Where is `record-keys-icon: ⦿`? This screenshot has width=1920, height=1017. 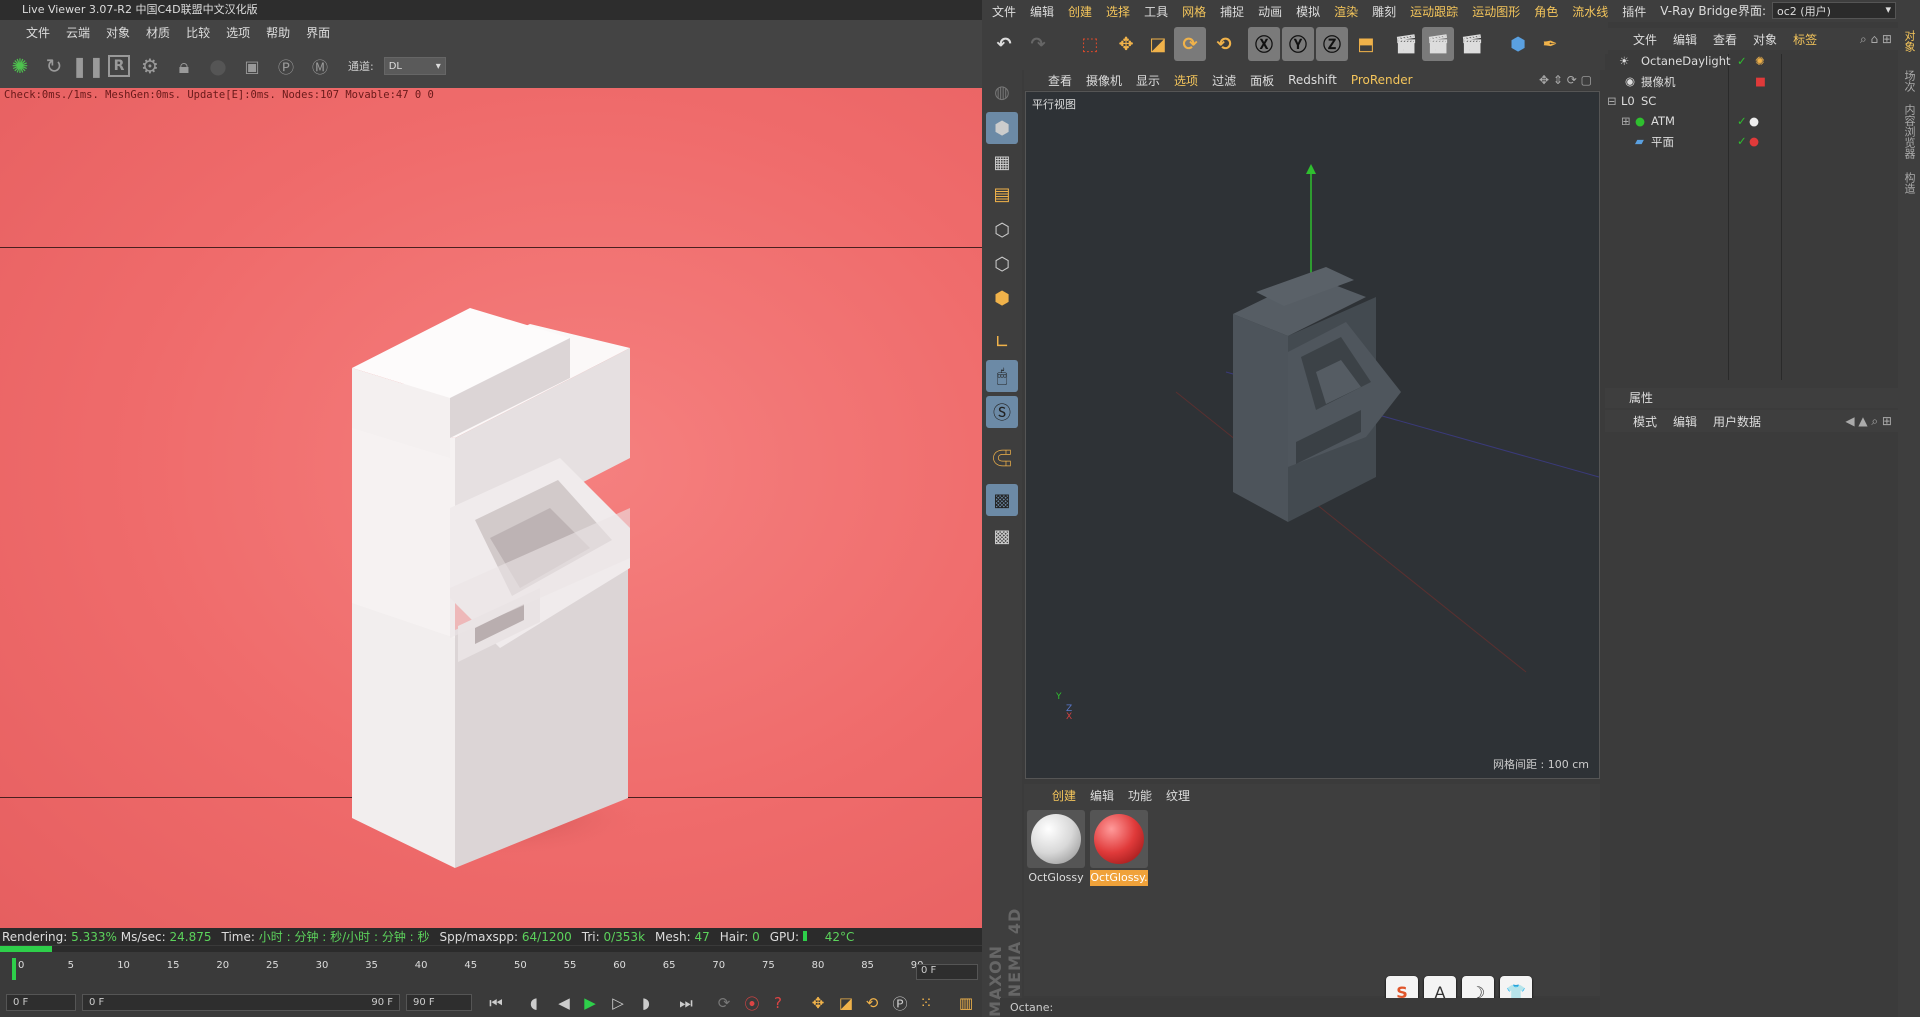
record-keys-icon: ⦿ is located at coordinates (752, 1003).